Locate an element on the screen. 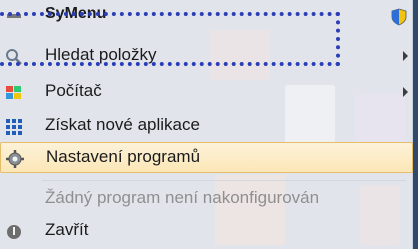 The height and width of the screenshot is (249, 418). menu-item-get-apps: Získat nové aplikace is located at coordinates (206, 126).